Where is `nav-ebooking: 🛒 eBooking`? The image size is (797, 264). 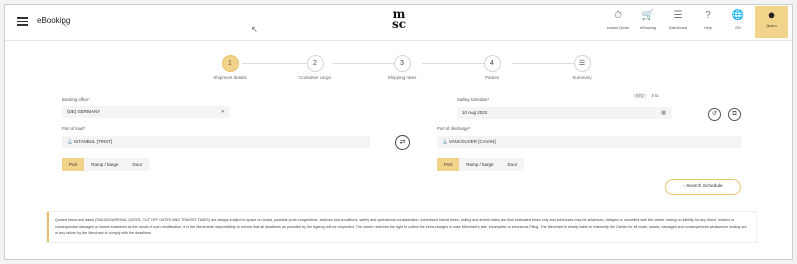 nav-ebooking: 🛒 eBooking is located at coordinates (648, 19).